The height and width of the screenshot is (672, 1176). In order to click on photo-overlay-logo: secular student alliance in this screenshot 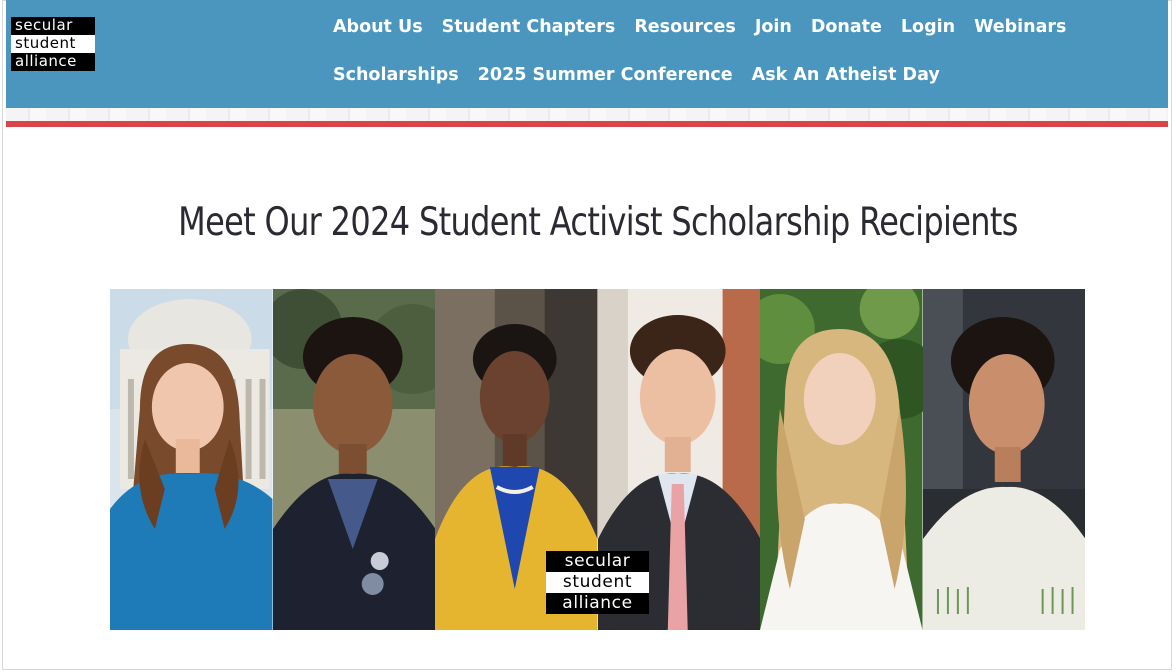, I will do `click(597, 582)`.